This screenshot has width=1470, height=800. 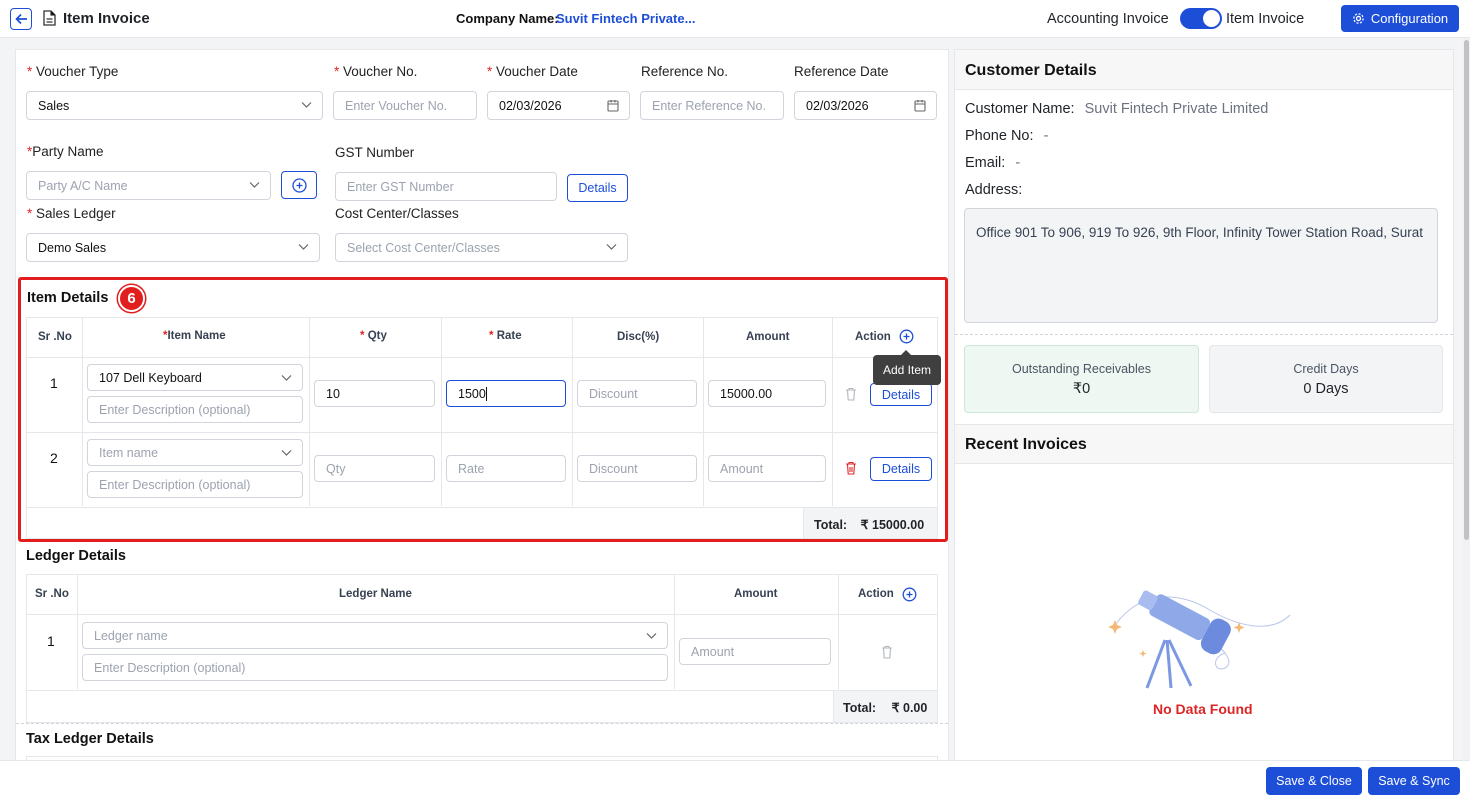 I want to click on save-close-button: Save & Close, so click(x=1314, y=781).